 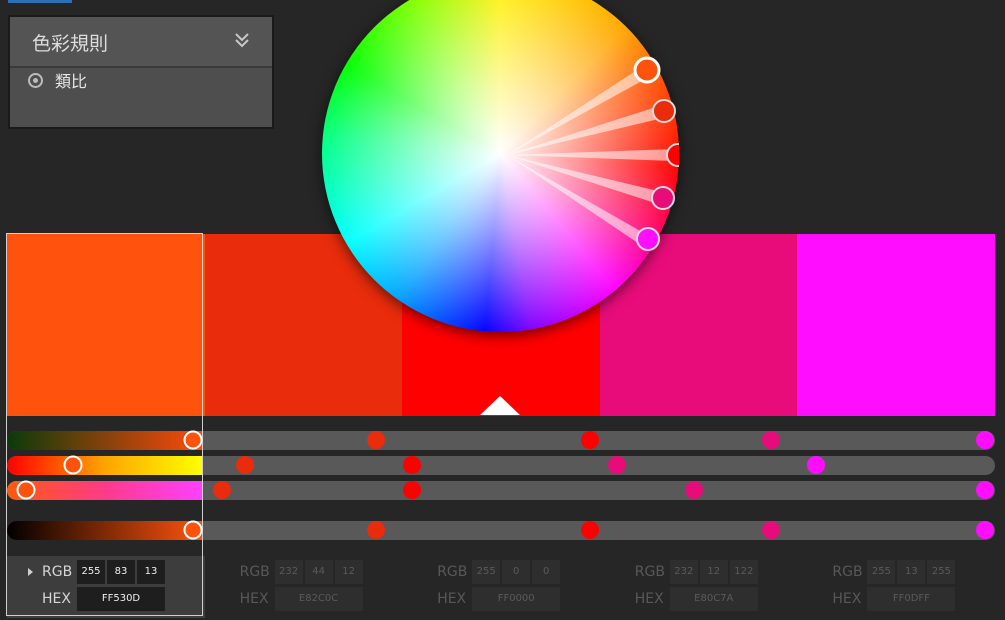 What do you see at coordinates (743, 572) in the screenshot?
I see `rgb-b-field: 122` at bounding box center [743, 572].